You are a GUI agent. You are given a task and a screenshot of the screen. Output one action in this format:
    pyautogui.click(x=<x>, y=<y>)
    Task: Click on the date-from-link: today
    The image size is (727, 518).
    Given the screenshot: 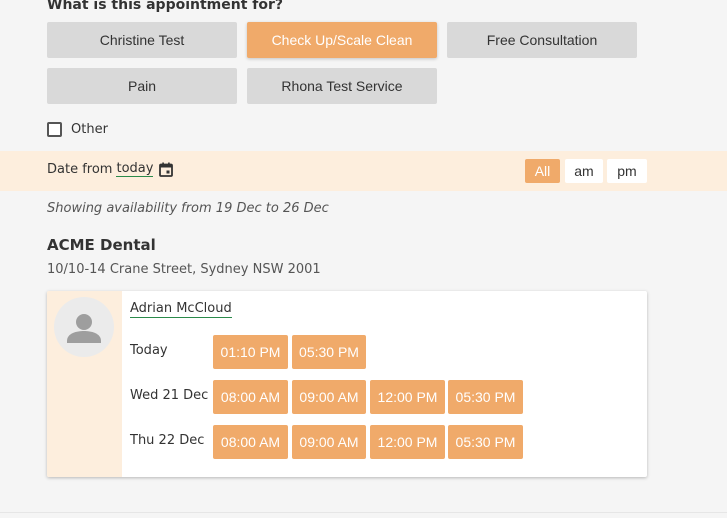 What is the action you would take?
    pyautogui.click(x=135, y=169)
    